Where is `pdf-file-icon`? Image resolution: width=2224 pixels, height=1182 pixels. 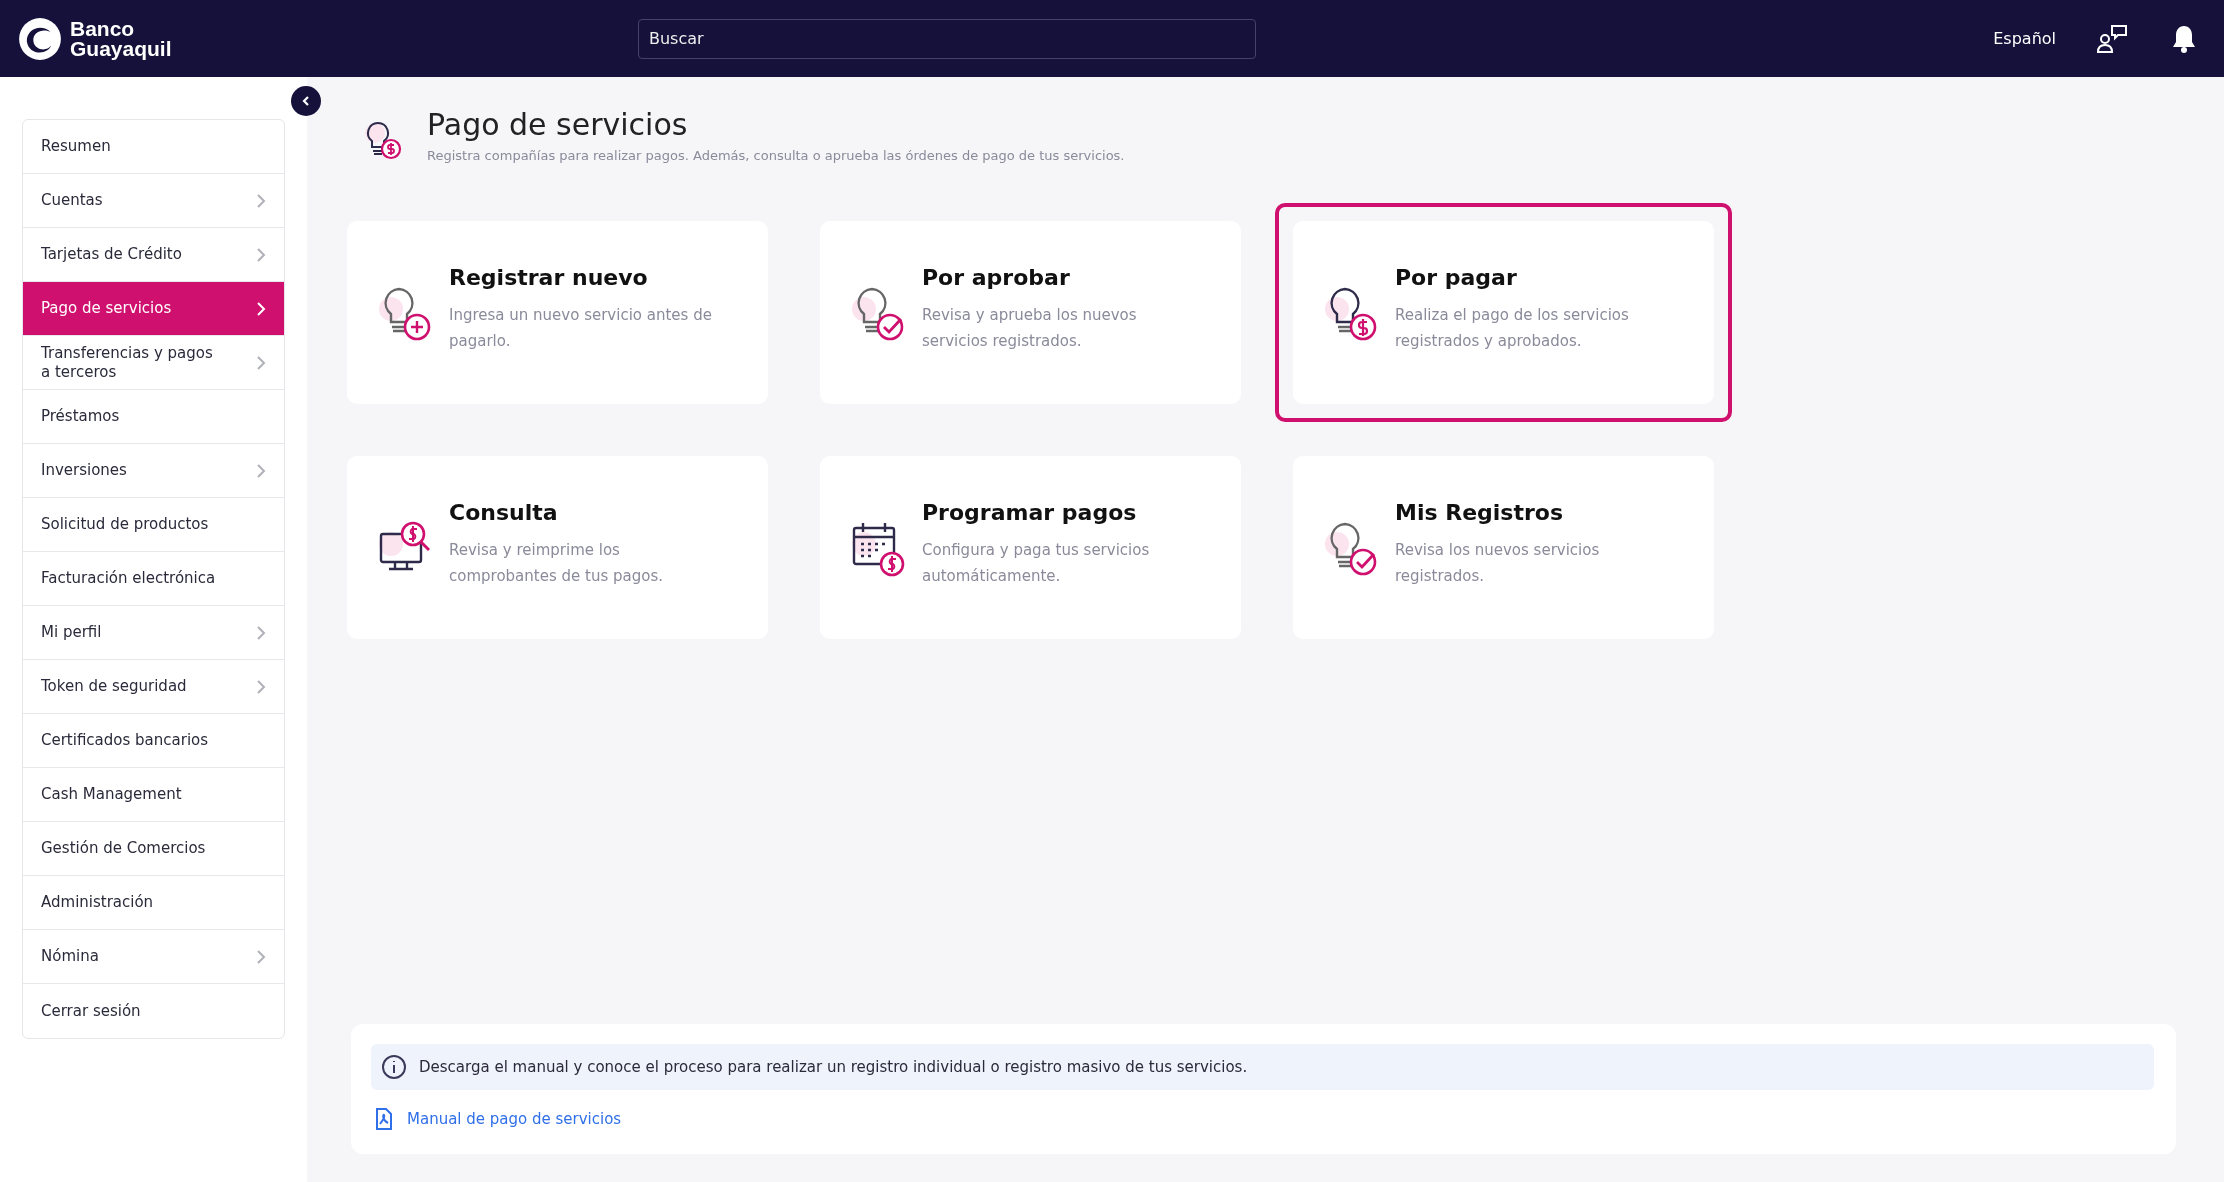 pdf-file-icon is located at coordinates (384, 1119).